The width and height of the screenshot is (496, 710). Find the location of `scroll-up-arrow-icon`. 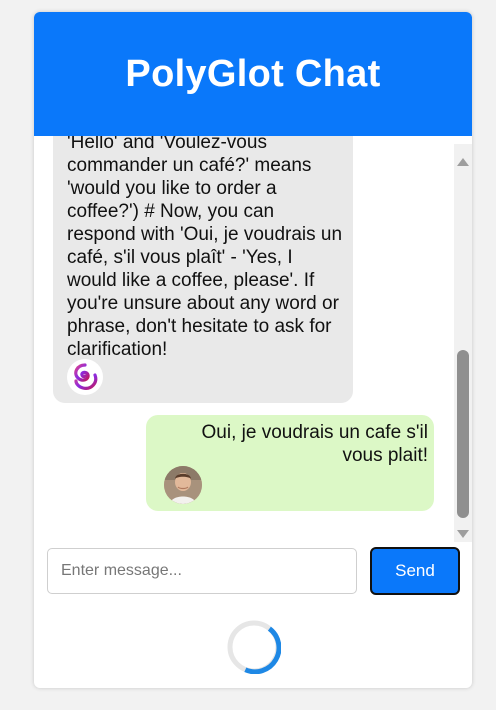

scroll-up-arrow-icon is located at coordinates (463, 162).